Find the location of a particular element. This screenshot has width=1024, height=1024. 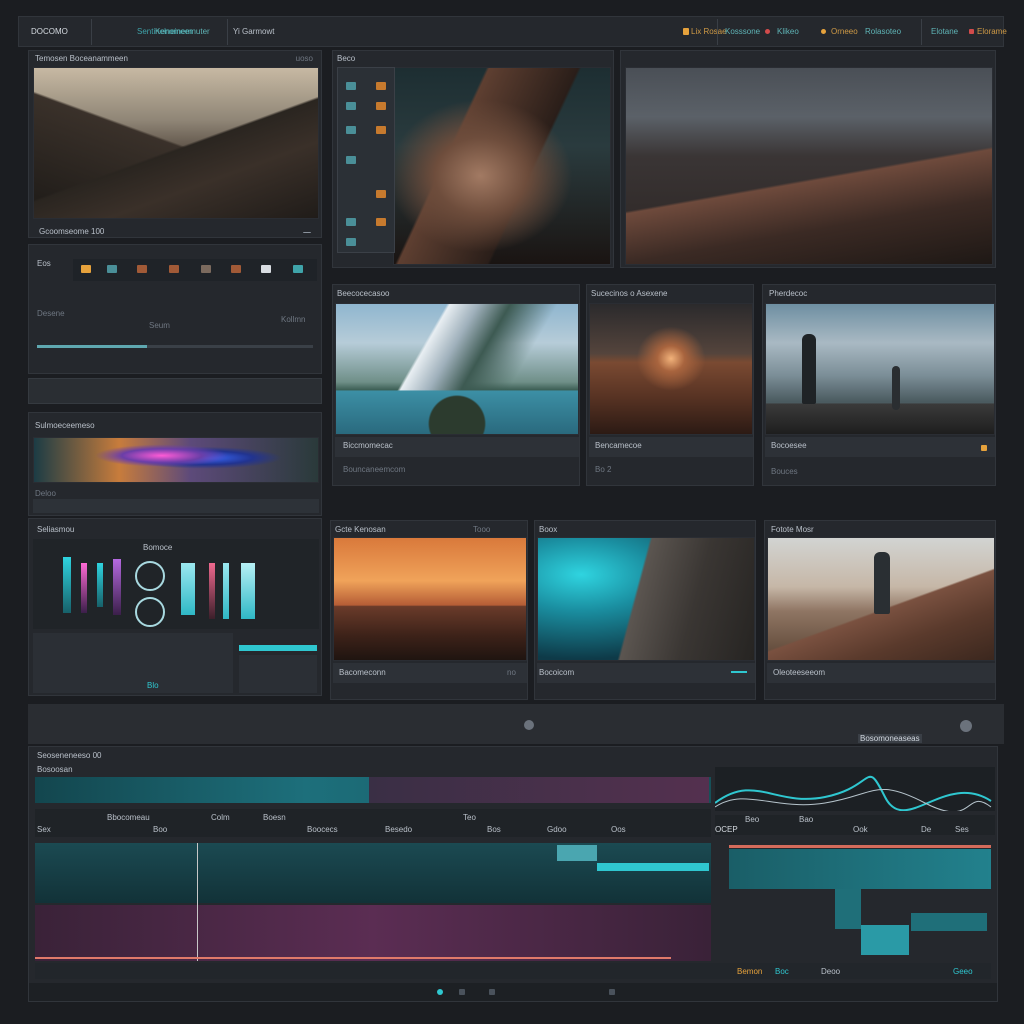

landscape-panel is located at coordinates (808, 159).